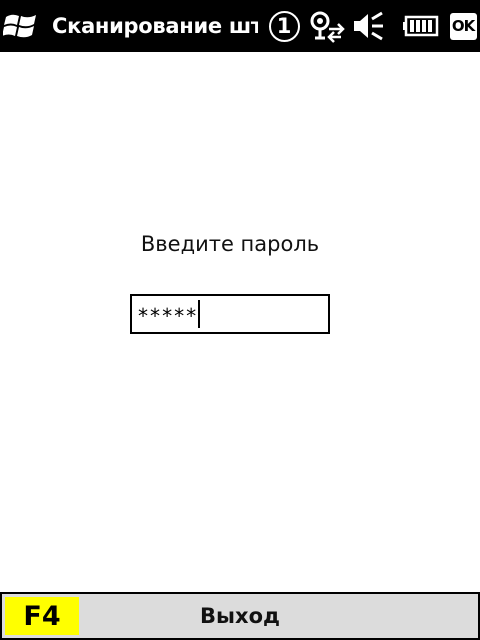  What do you see at coordinates (42, 616) in the screenshot?
I see `f4-key-label: F4` at bounding box center [42, 616].